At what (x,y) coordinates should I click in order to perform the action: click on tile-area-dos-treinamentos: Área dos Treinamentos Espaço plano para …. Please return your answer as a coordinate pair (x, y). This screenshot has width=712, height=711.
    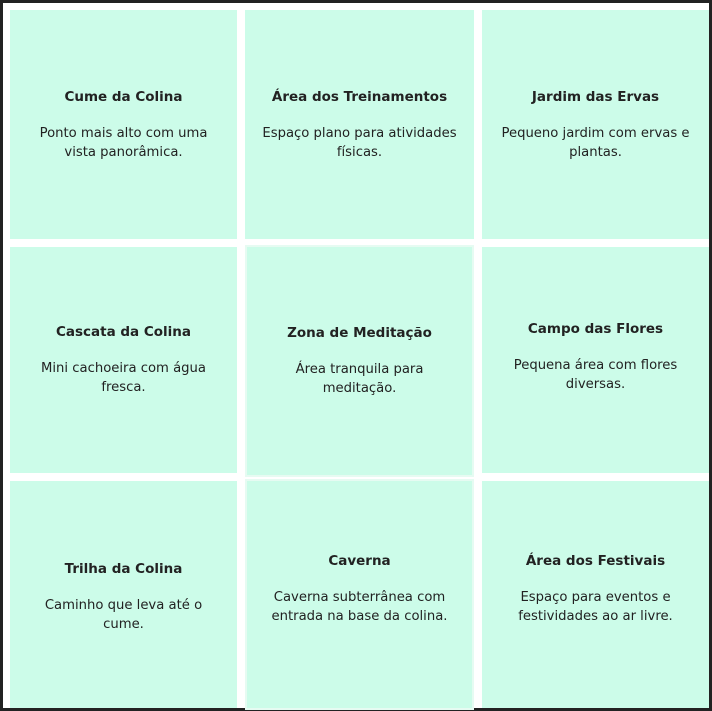
    Looking at the image, I should click on (359, 124).